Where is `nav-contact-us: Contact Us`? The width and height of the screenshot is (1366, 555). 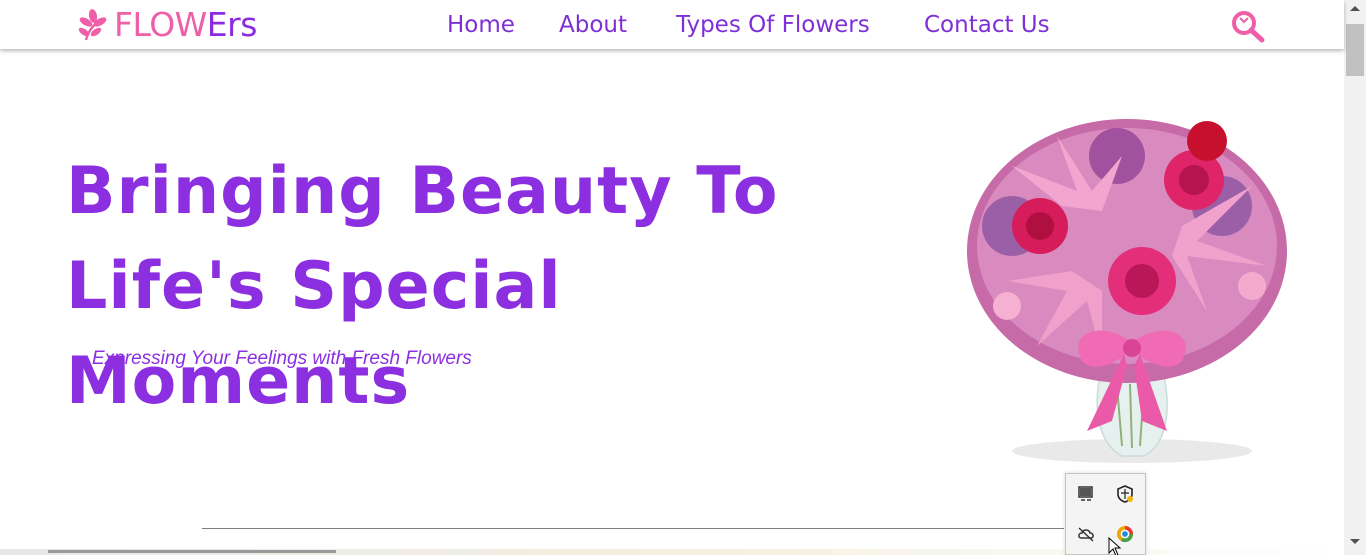 nav-contact-us: Contact Us is located at coordinates (987, 25).